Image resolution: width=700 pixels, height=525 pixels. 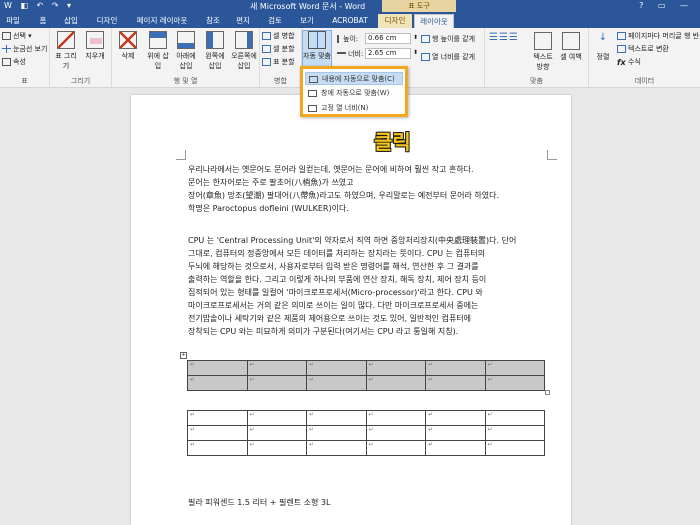 What do you see at coordinates (14, 62) in the screenshot?
I see `properties-button: 속성` at bounding box center [14, 62].